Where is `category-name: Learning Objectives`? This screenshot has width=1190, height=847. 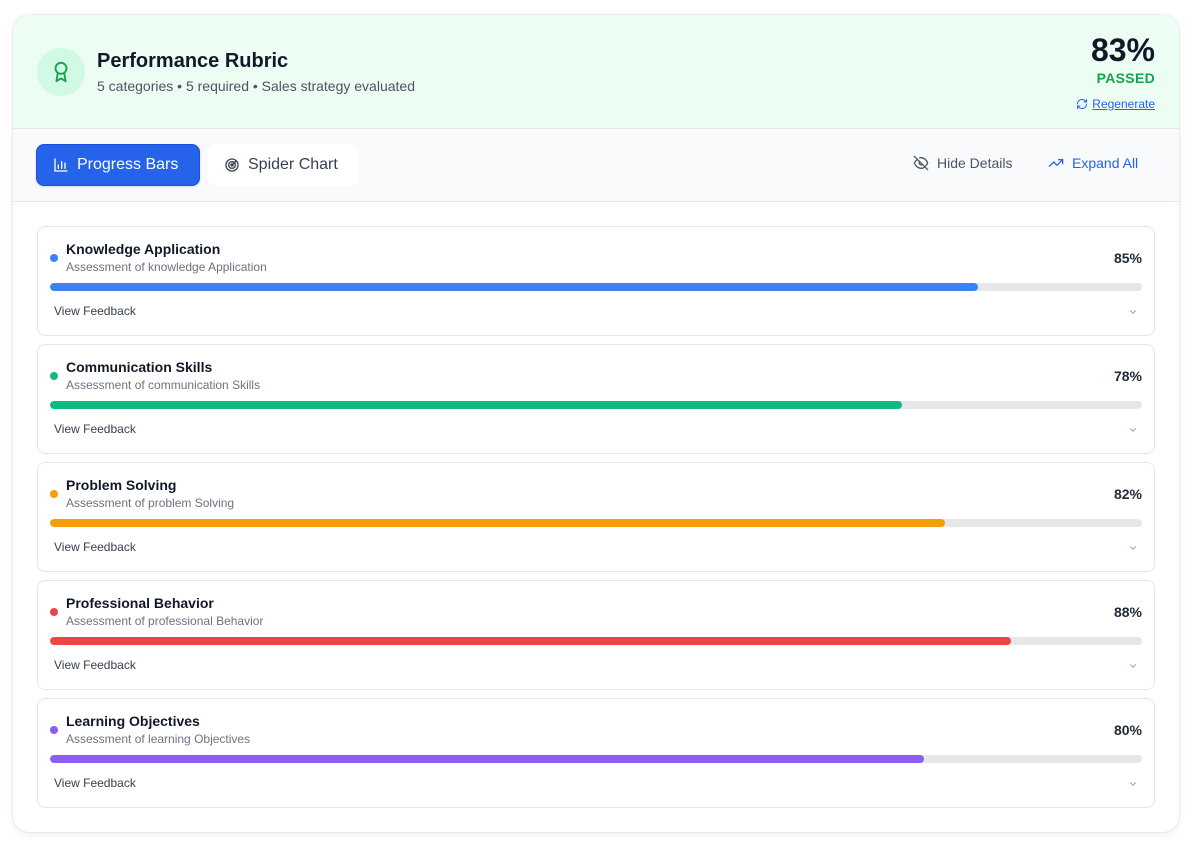 category-name: Learning Objectives is located at coordinates (133, 721).